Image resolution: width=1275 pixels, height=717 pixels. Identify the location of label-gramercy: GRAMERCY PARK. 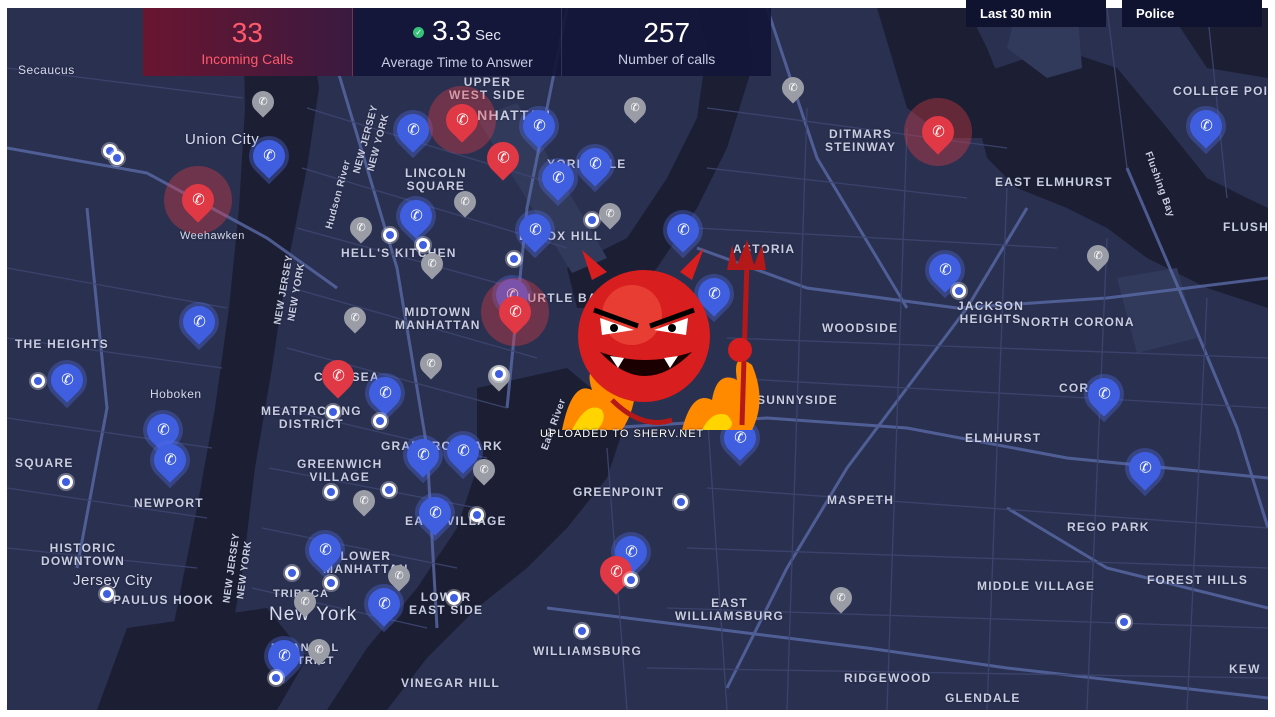
(442, 446).